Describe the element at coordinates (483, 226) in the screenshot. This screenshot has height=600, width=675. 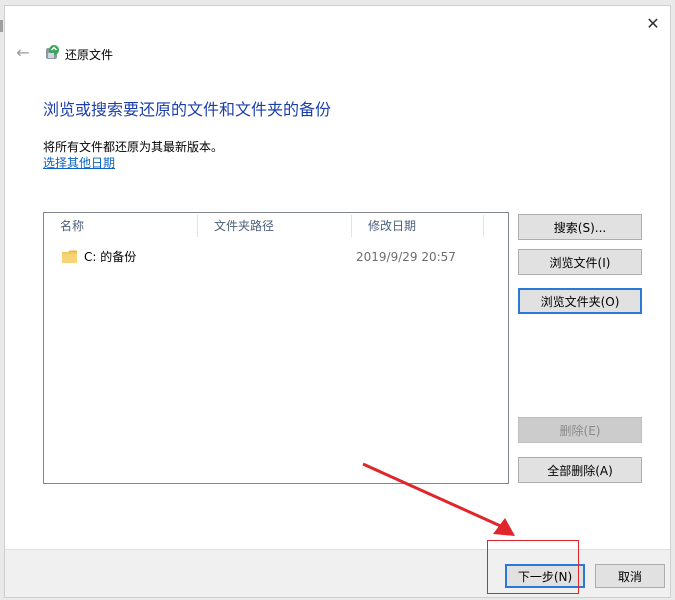
I see `column-separator` at that location.